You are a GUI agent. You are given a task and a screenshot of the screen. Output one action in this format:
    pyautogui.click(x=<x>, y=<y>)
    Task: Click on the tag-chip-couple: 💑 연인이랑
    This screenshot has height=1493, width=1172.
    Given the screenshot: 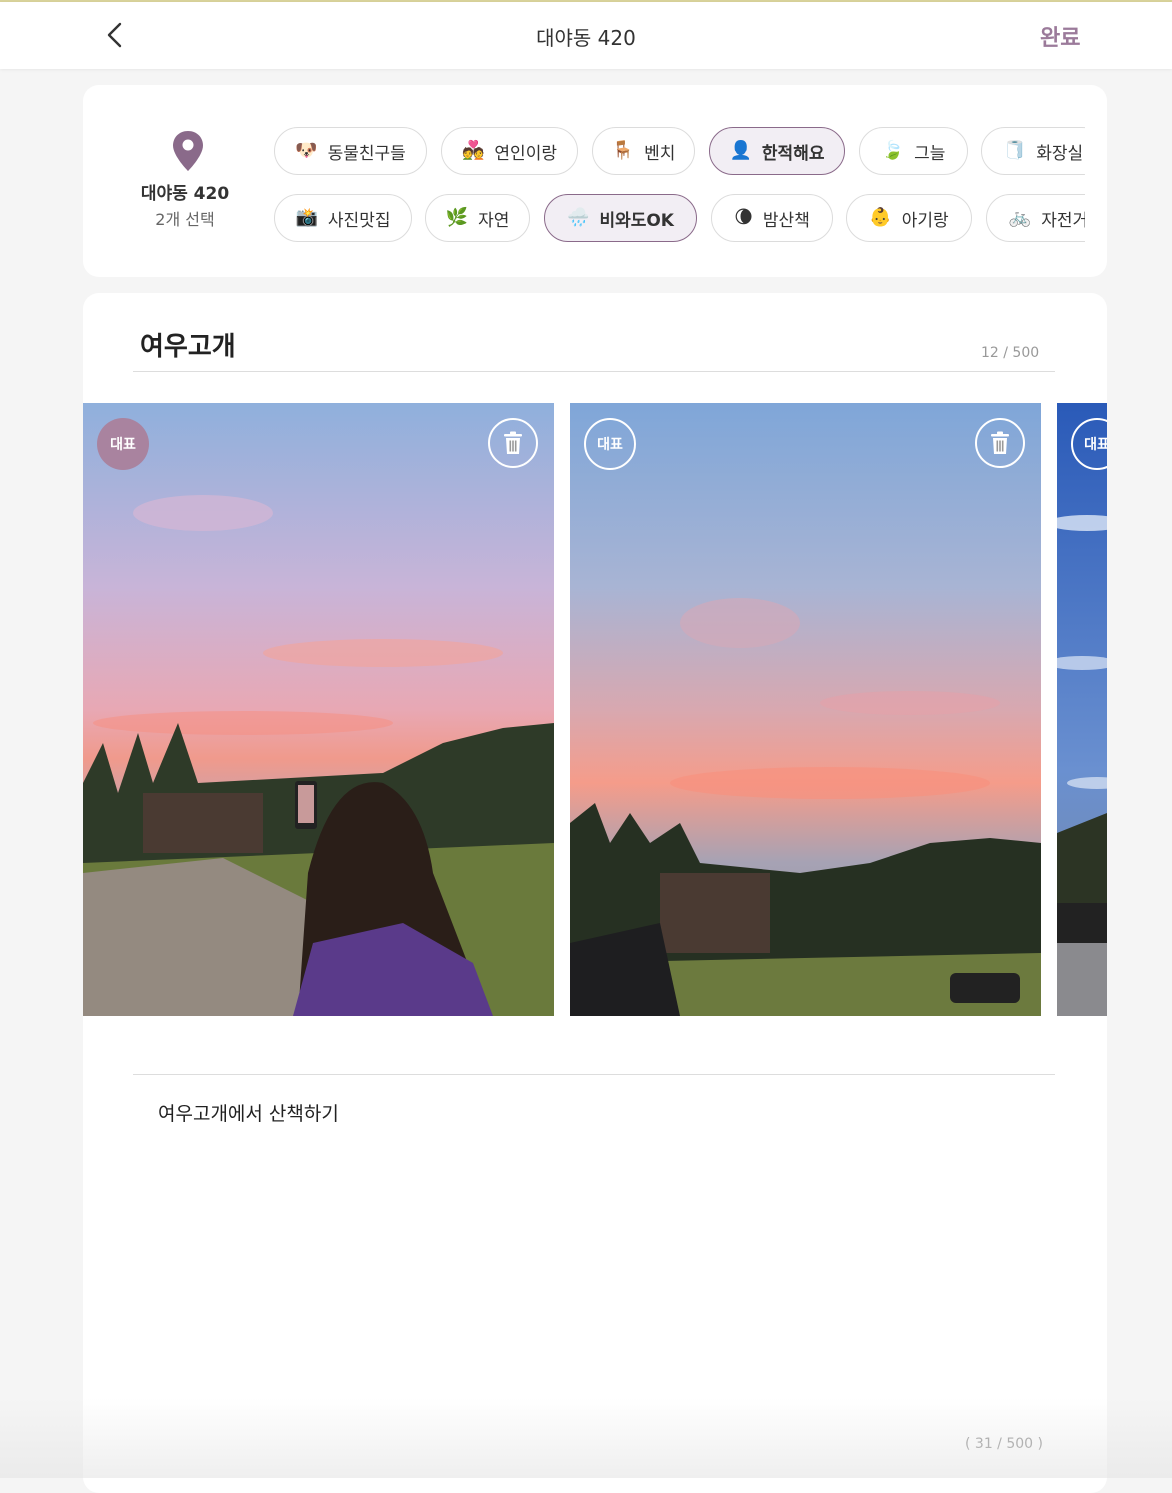 What is the action you would take?
    pyautogui.click(x=509, y=151)
    